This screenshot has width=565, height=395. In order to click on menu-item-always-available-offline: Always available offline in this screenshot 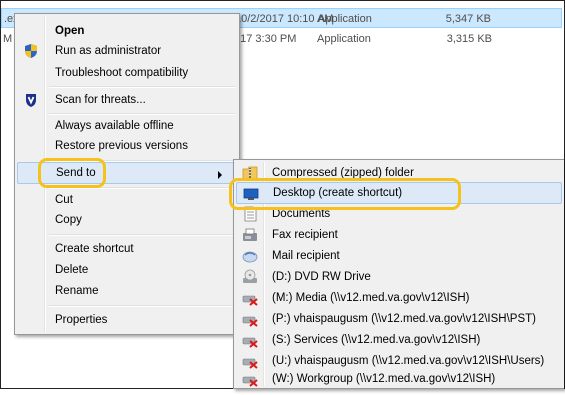, I will do `click(127, 126)`.